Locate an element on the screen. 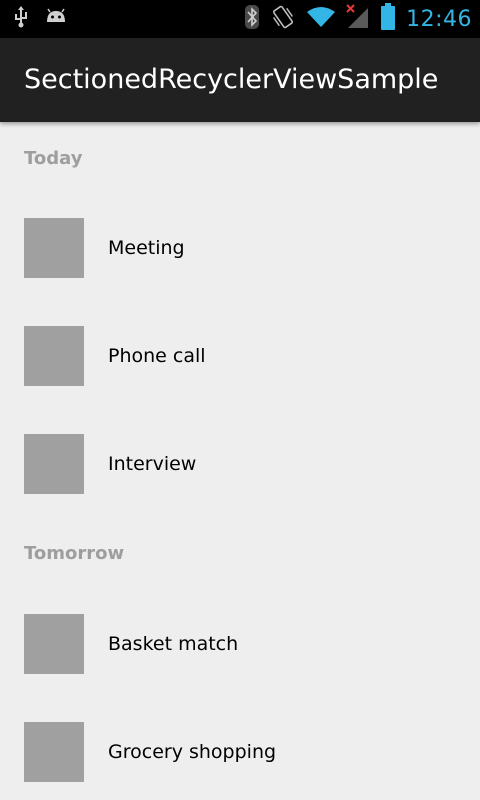 This screenshot has height=800, width=480. list-item: Meeting is located at coordinates (240, 248).